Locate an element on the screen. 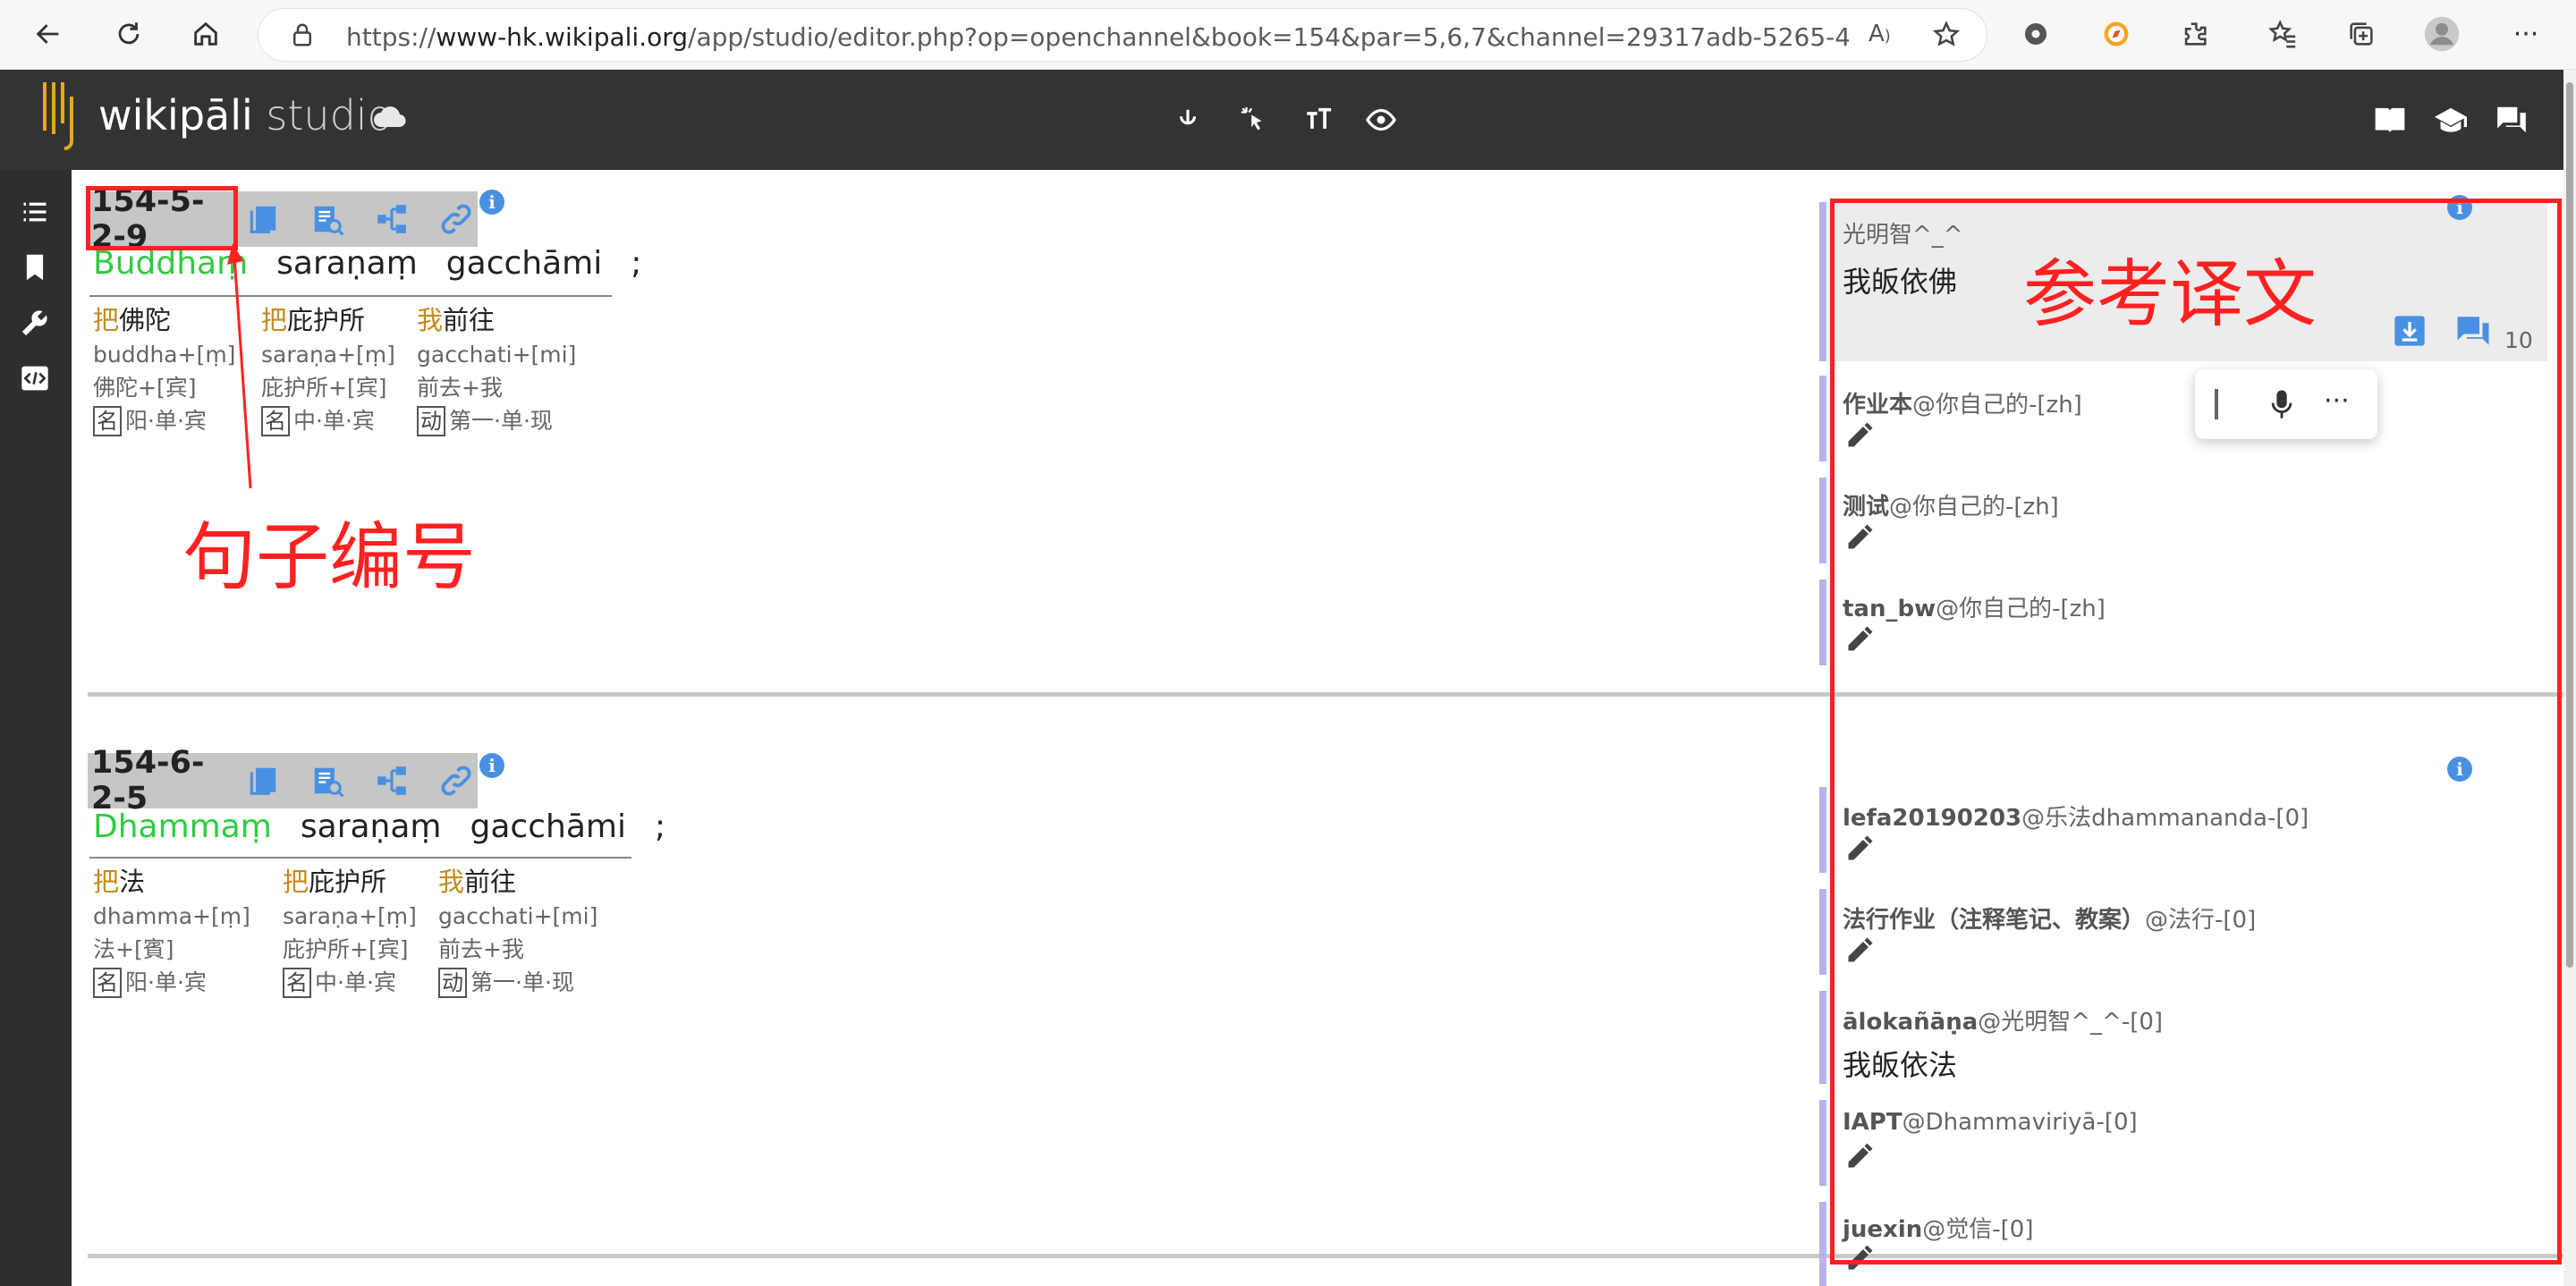  scrollbar-thumb is located at coordinates (2569, 525).